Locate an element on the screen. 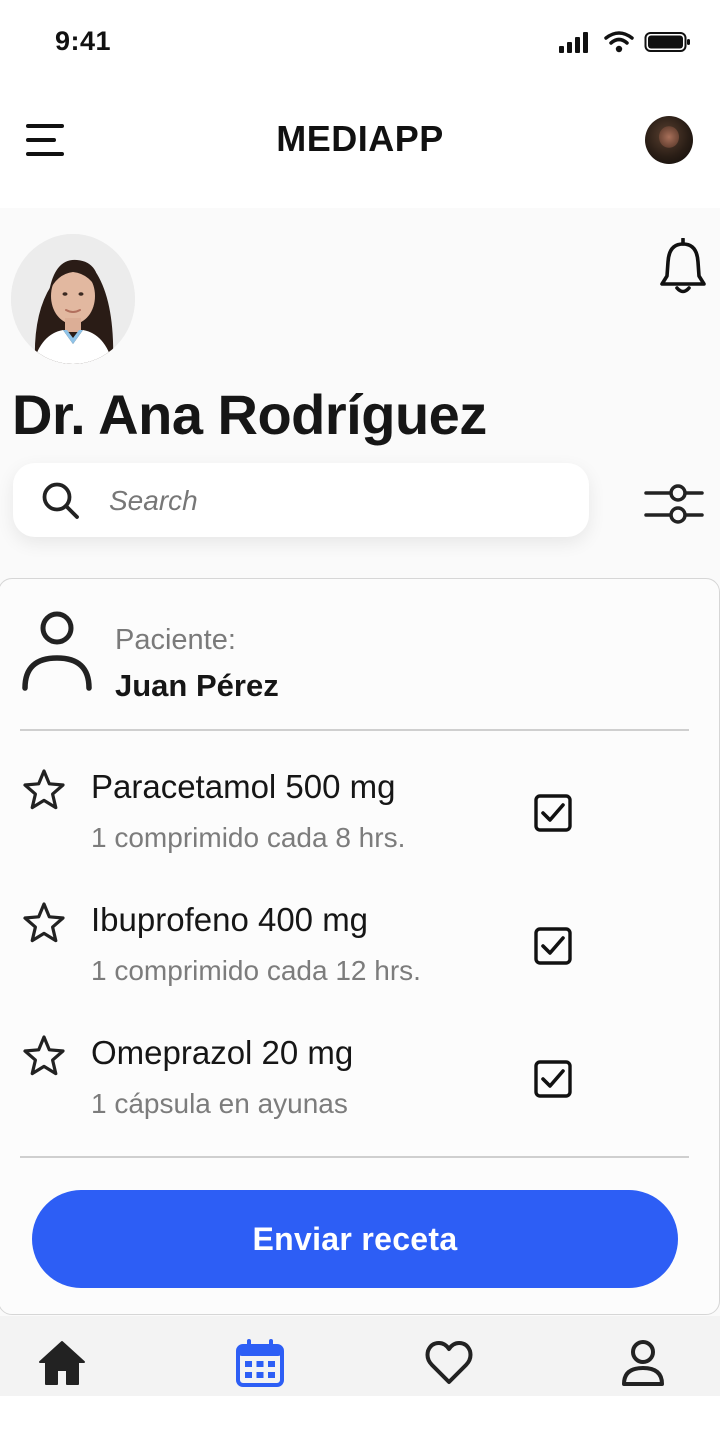  medication-name: Paracetamol 500 mg is located at coordinates (243, 786).